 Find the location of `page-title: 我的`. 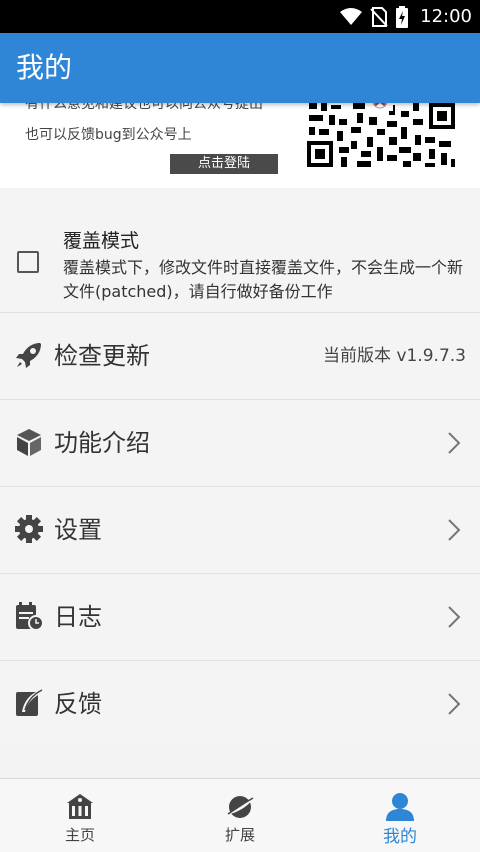

page-title: 我的 is located at coordinates (44, 67).